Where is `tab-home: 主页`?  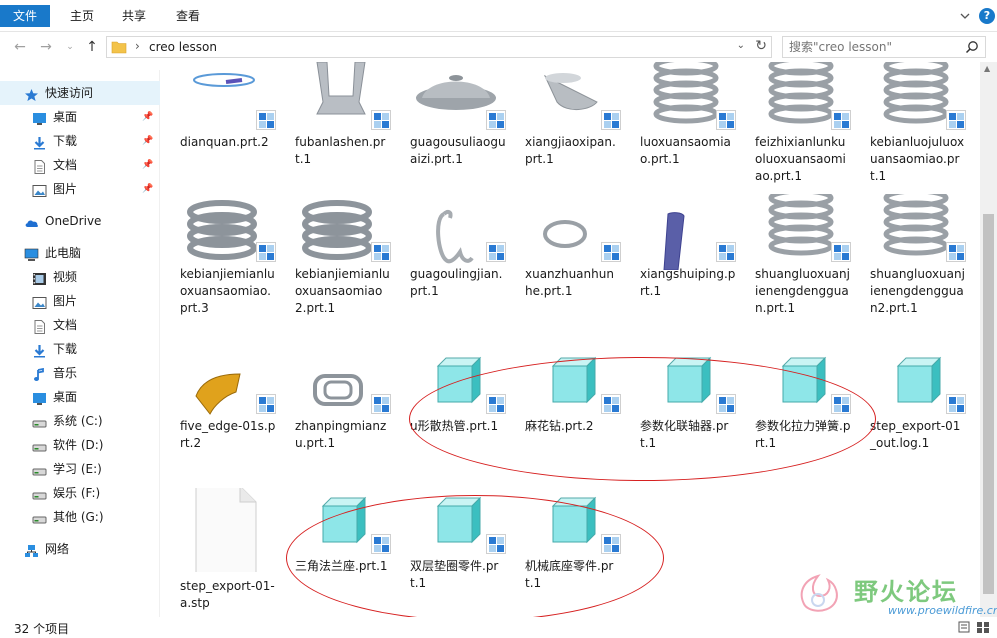
tab-home: 主页 is located at coordinates (82, 16).